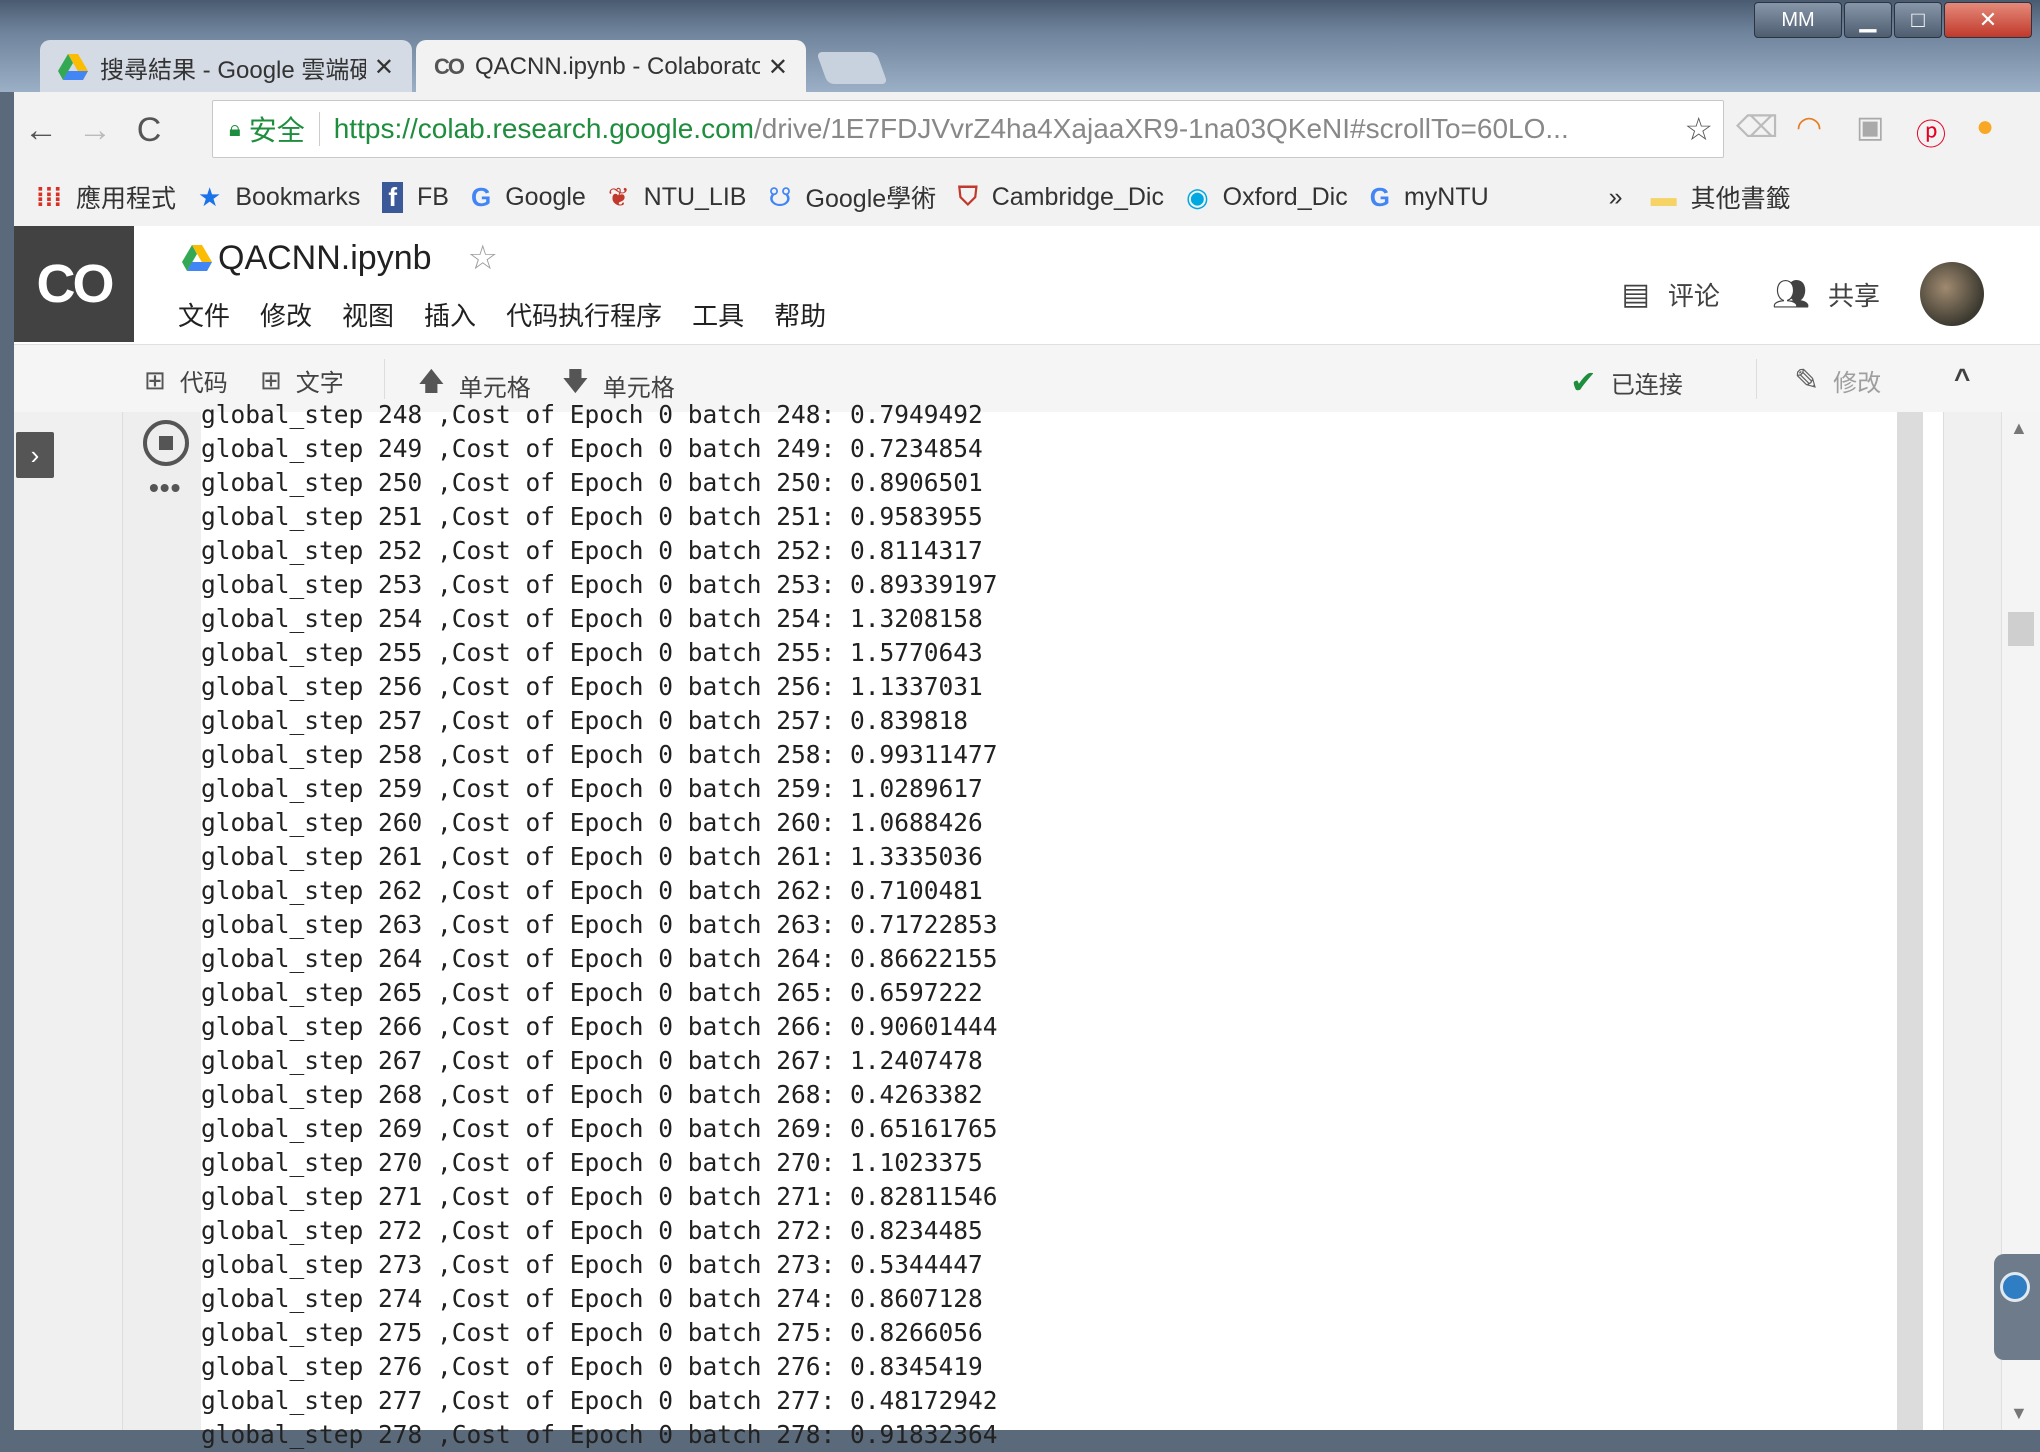  I want to click on sidebar-toggle-button: ›, so click(35, 455).